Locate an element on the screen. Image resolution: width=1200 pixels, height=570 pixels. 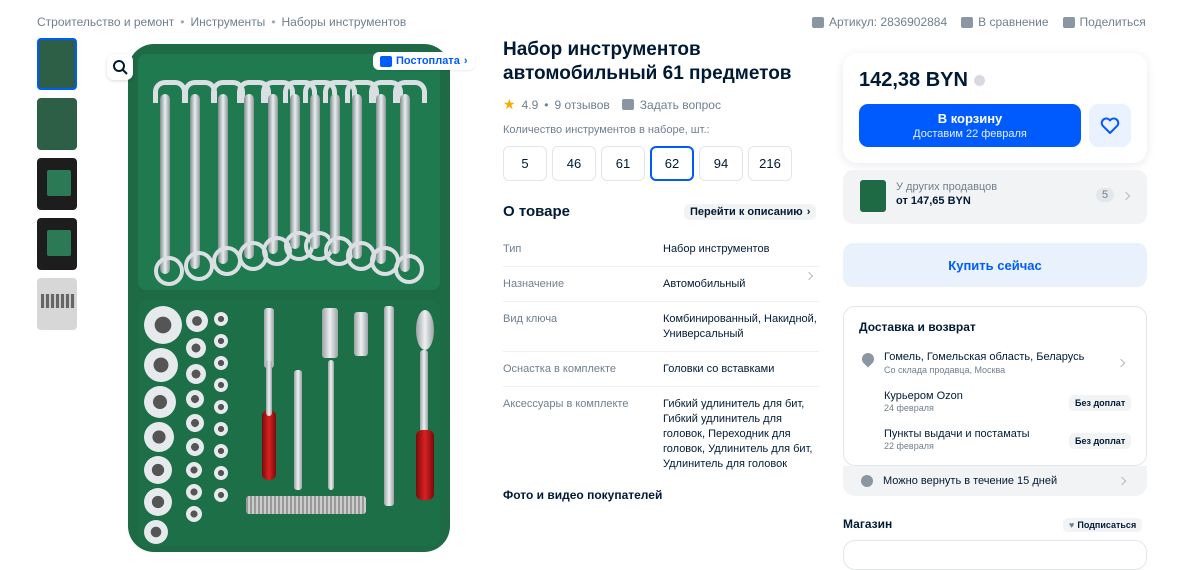
spec-key: Тип is located at coordinates (512, 249).